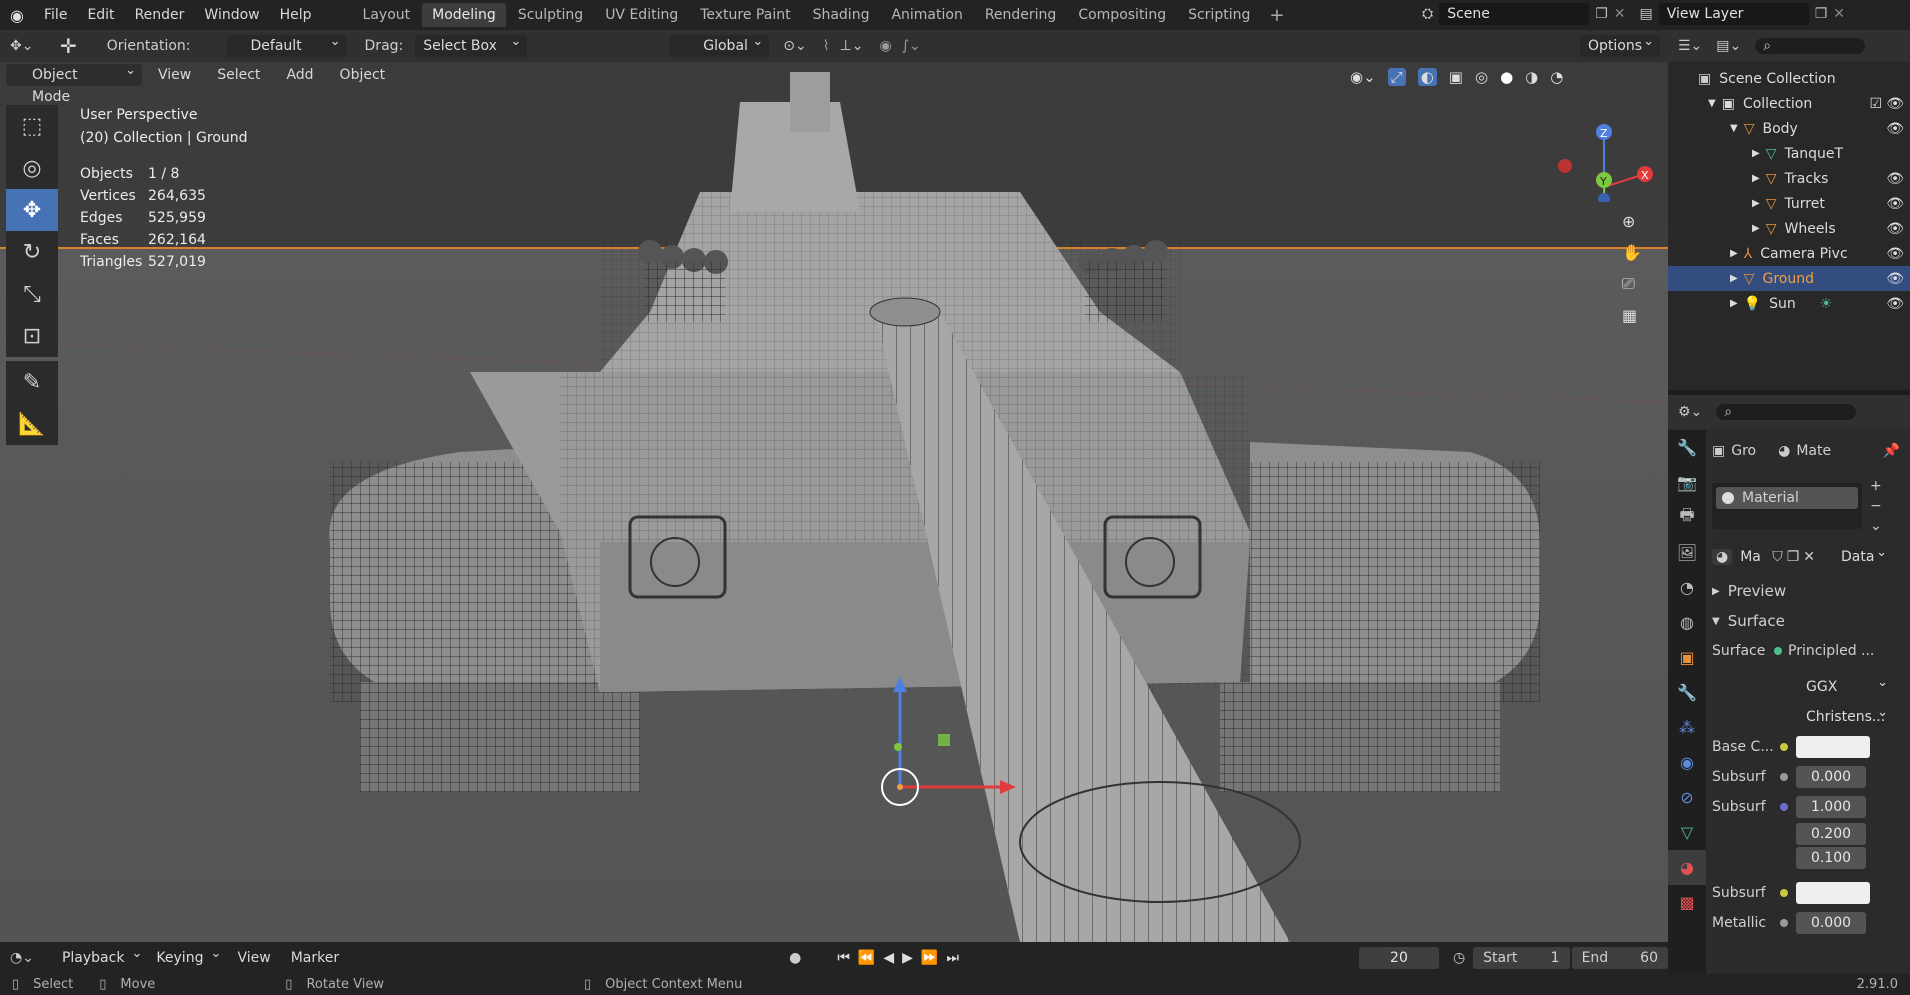 This screenshot has width=1910, height=995. I want to click on modifier-tab-icon: 🔧, so click(1687, 692).